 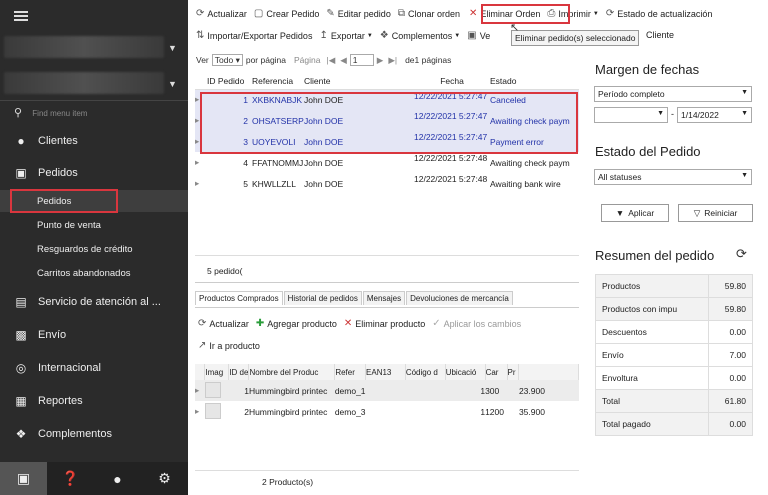 I want to click on cursor-icon: ↖, so click(x=515, y=28).